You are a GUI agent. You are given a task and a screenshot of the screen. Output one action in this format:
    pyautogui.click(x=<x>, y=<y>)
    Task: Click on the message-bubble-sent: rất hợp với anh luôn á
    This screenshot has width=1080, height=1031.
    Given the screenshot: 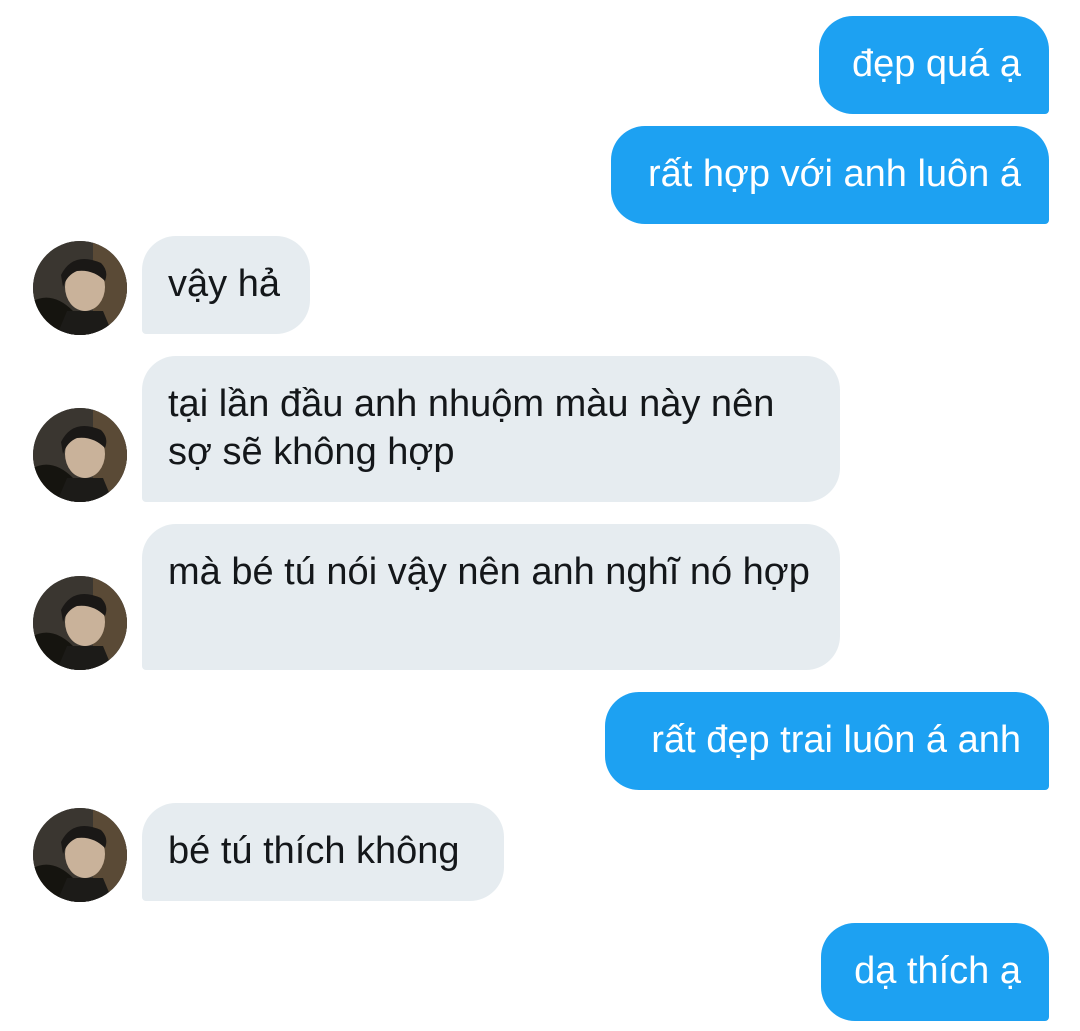 What is the action you would take?
    pyautogui.click(x=830, y=175)
    